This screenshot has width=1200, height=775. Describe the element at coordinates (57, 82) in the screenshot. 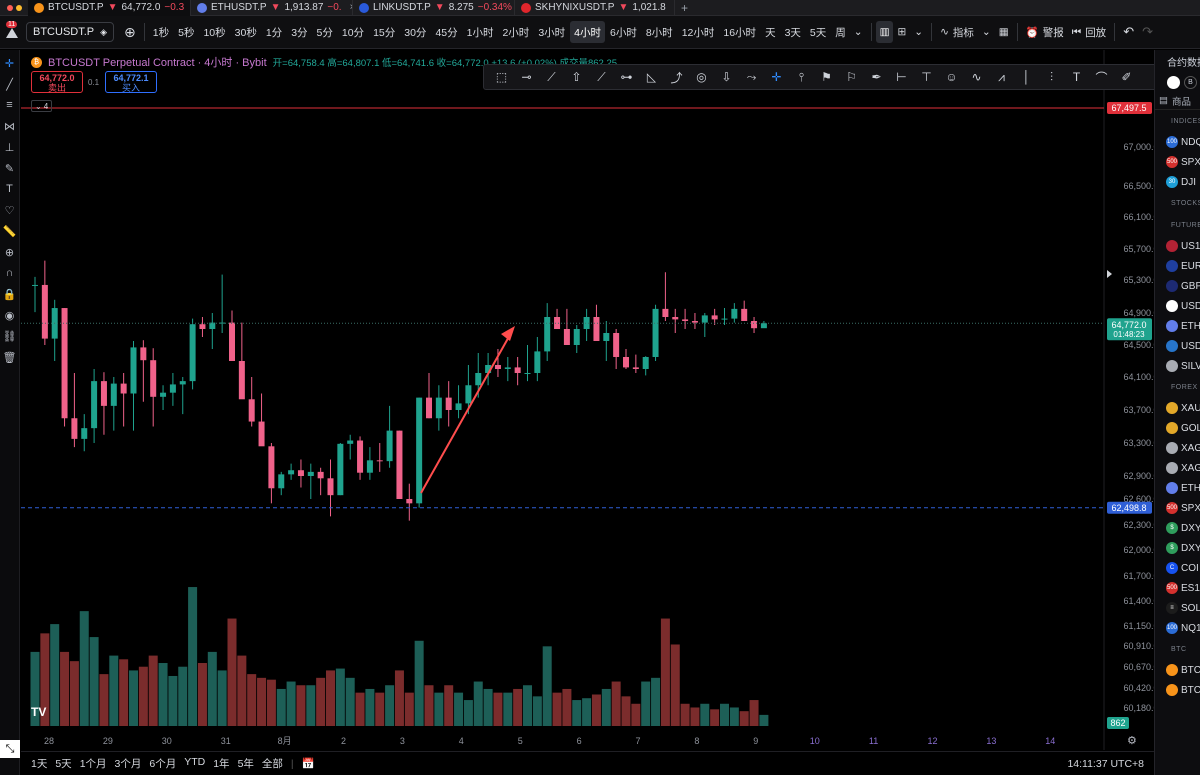

I see `sell-button: 64,772.0 卖出` at that location.